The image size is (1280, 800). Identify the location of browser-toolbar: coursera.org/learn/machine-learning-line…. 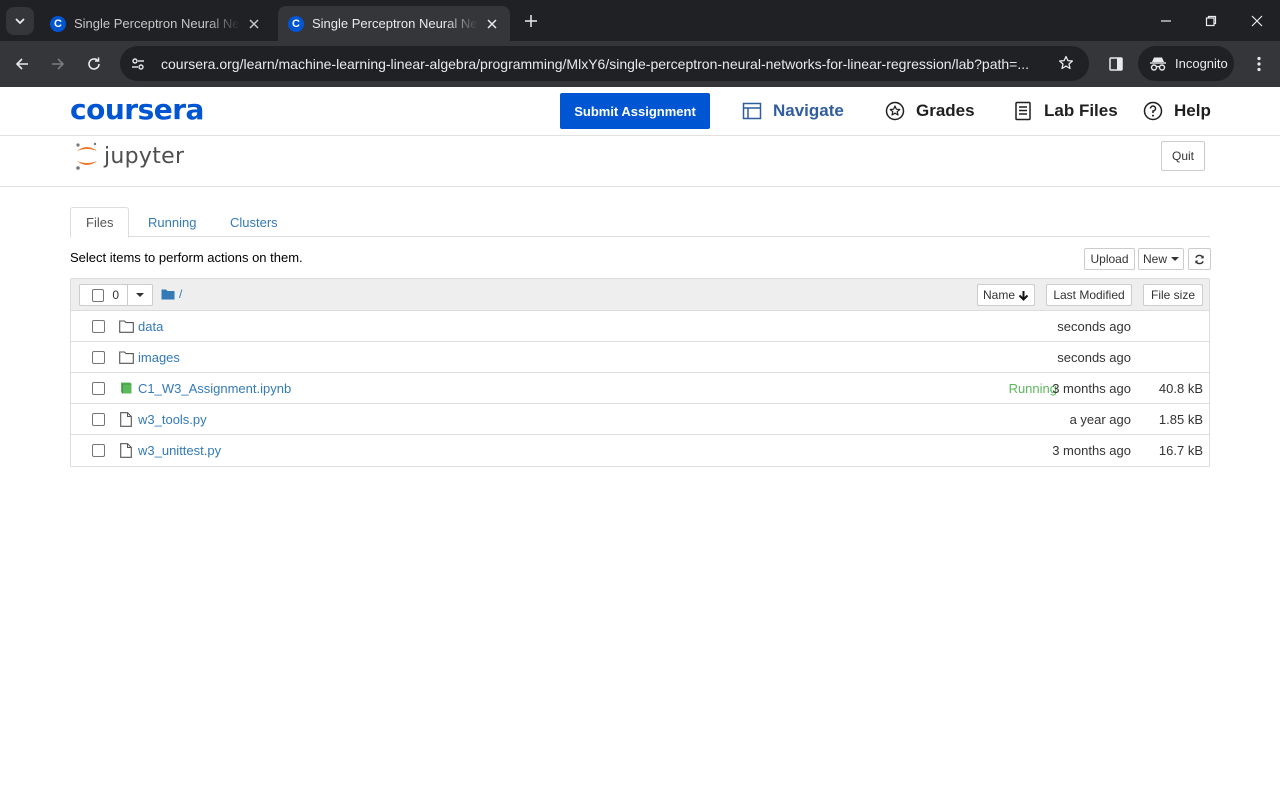
(640, 64).